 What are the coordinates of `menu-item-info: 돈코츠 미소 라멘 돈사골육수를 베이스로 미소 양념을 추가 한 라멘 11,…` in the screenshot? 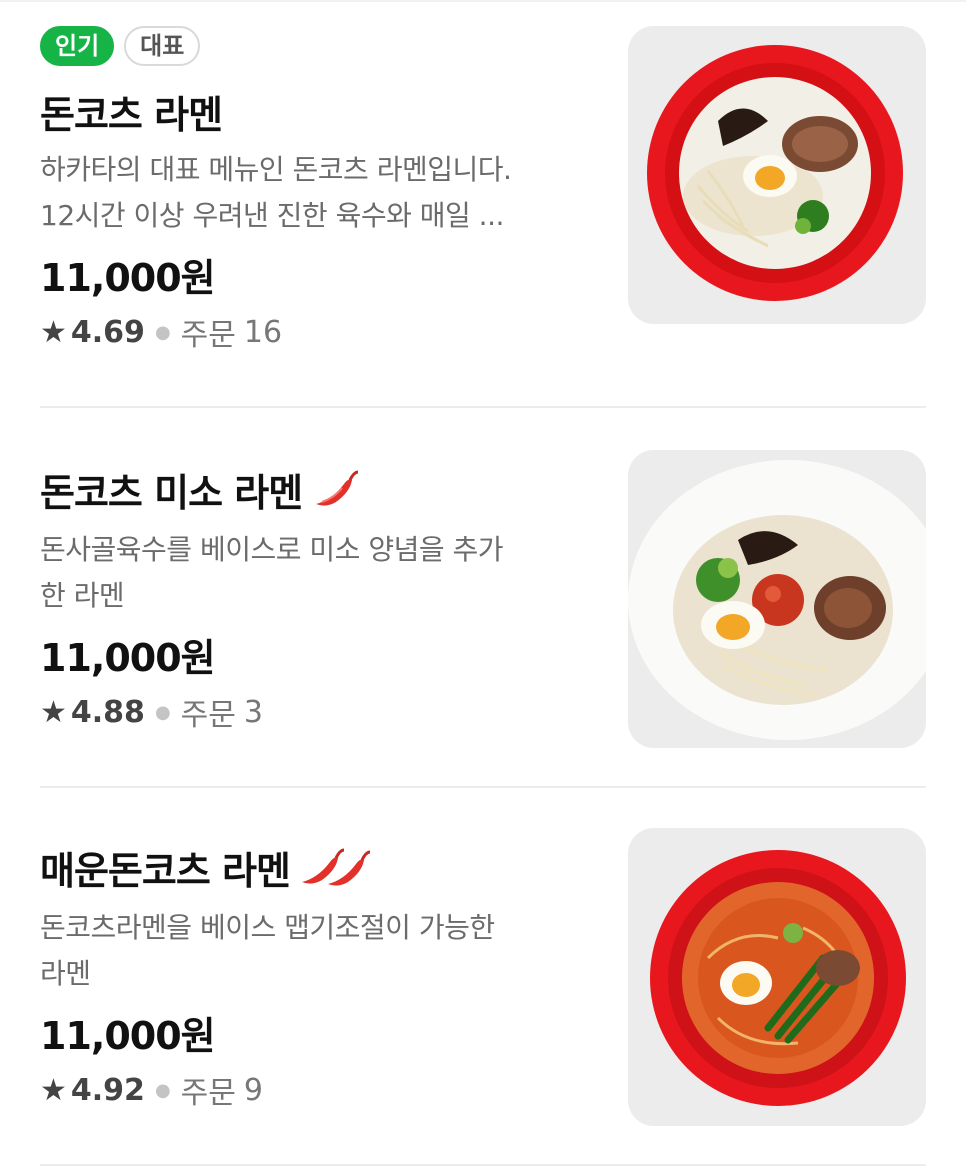 It's located at (320, 600).